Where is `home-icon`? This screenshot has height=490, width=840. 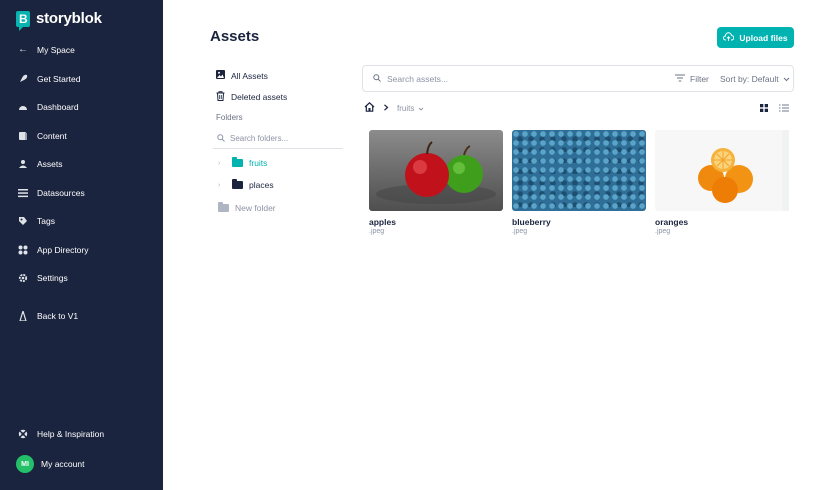
home-icon is located at coordinates (369, 107).